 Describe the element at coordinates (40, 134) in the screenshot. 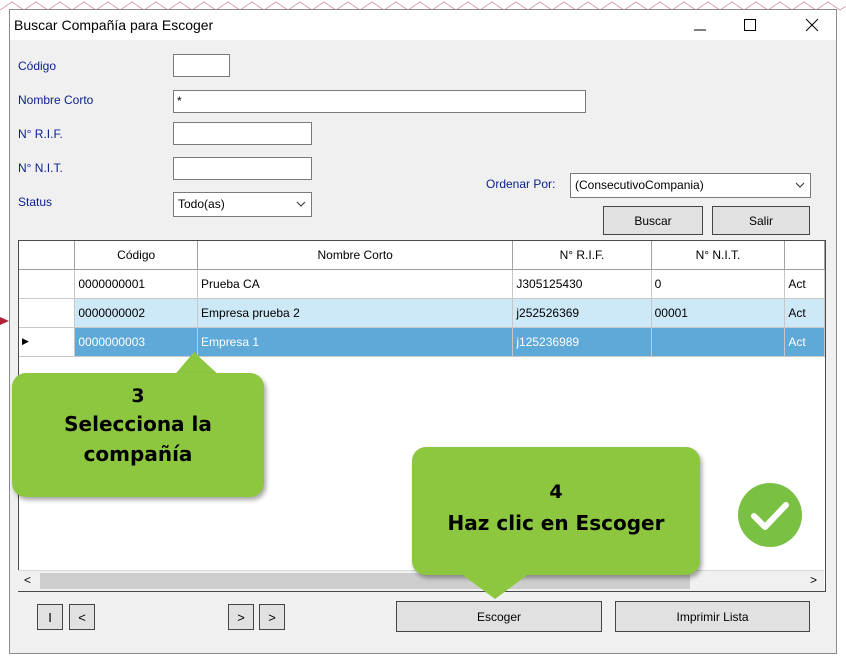

I see `rif-label: N° R.I.F.` at that location.